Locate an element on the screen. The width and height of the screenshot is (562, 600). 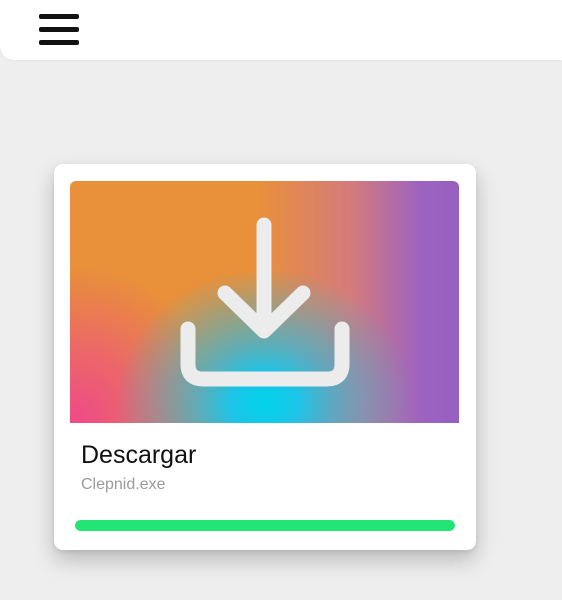
download-progress-bar is located at coordinates (265, 525).